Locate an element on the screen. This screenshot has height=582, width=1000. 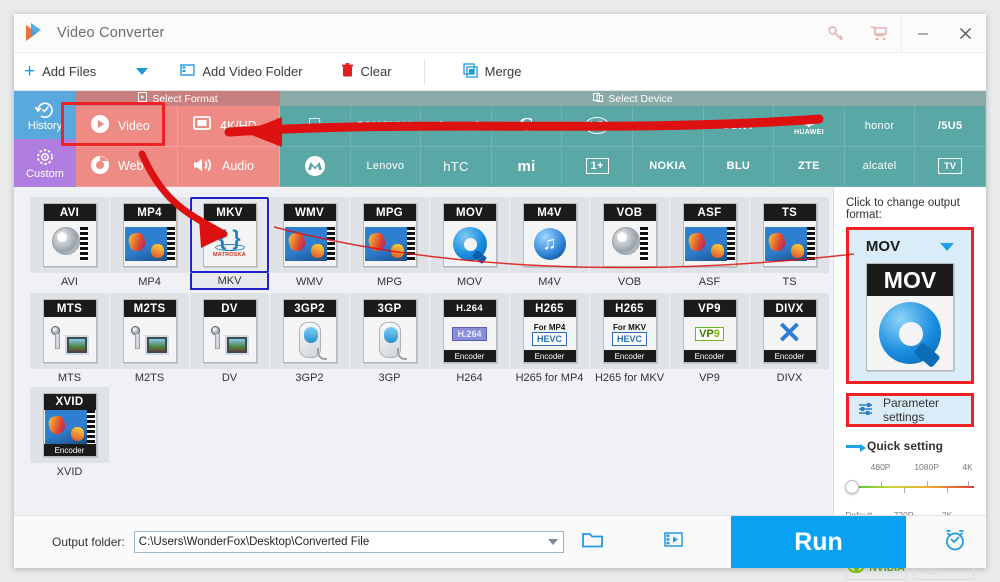
format-category-audio: Audio is located at coordinates (229, 166).